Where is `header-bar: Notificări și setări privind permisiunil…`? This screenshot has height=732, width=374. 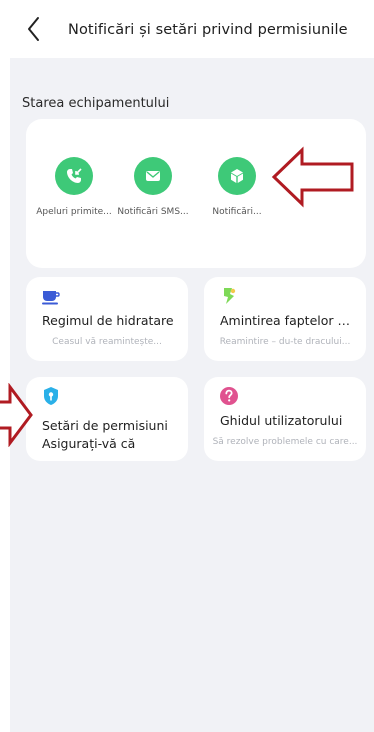
header-bar: Notificări și setări privind permisiunil… is located at coordinates (187, 29).